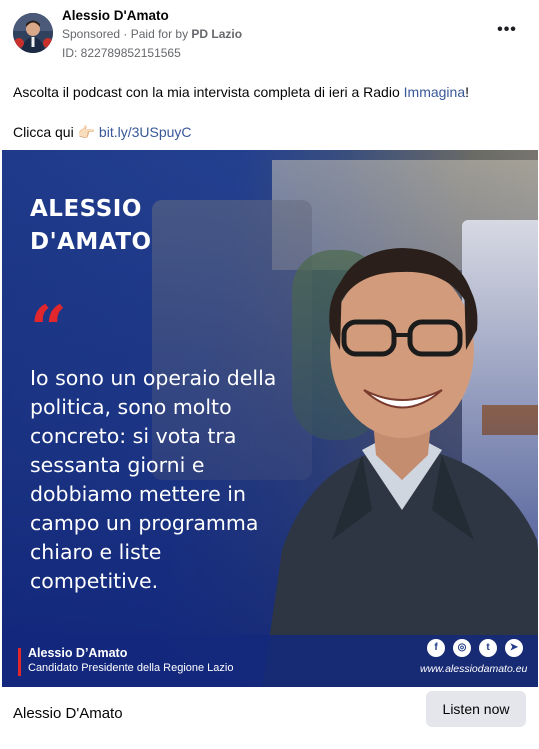  I want to click on paid-for-by: PD Lazio, so click(217, 34).